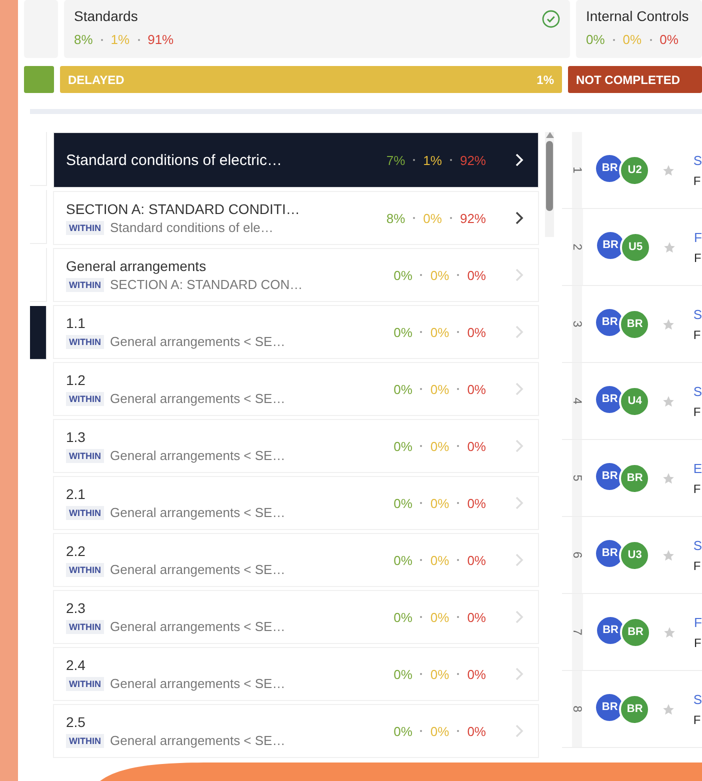 This screenshot has height=781, width=702. Describe the element at coordinates (296, 503) in the screenshot. I see `requirement-row: 2.1 WITHIN General arrangements < SE… 0% 0% 0%` at that location.